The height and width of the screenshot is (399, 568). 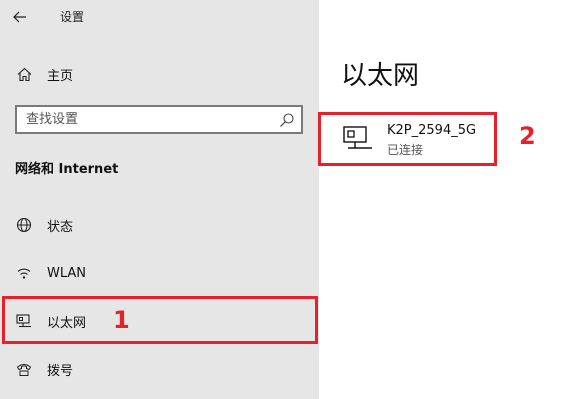 I want to click on dialup-icon, so click(x=24, y=369).